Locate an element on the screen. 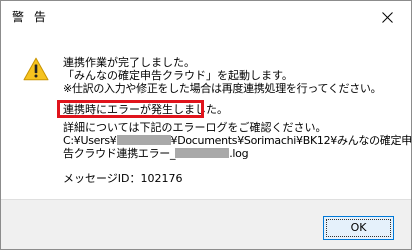  log-path-line-2: 告クラウド連携エラー_ .log is located at coordinates (156, 153).